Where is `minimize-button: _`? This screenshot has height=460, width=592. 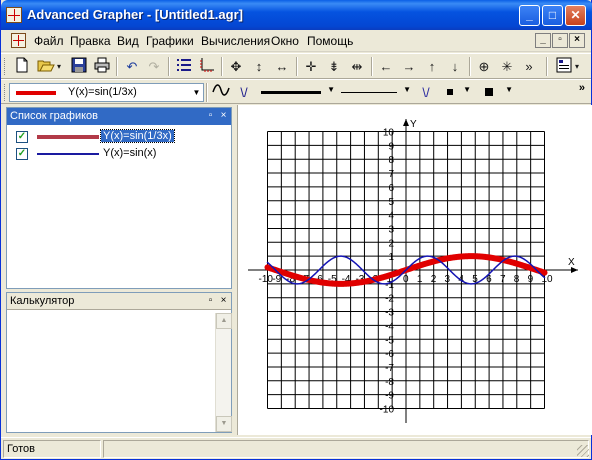 minimize-button: _ is located at coordinates (529, 15).